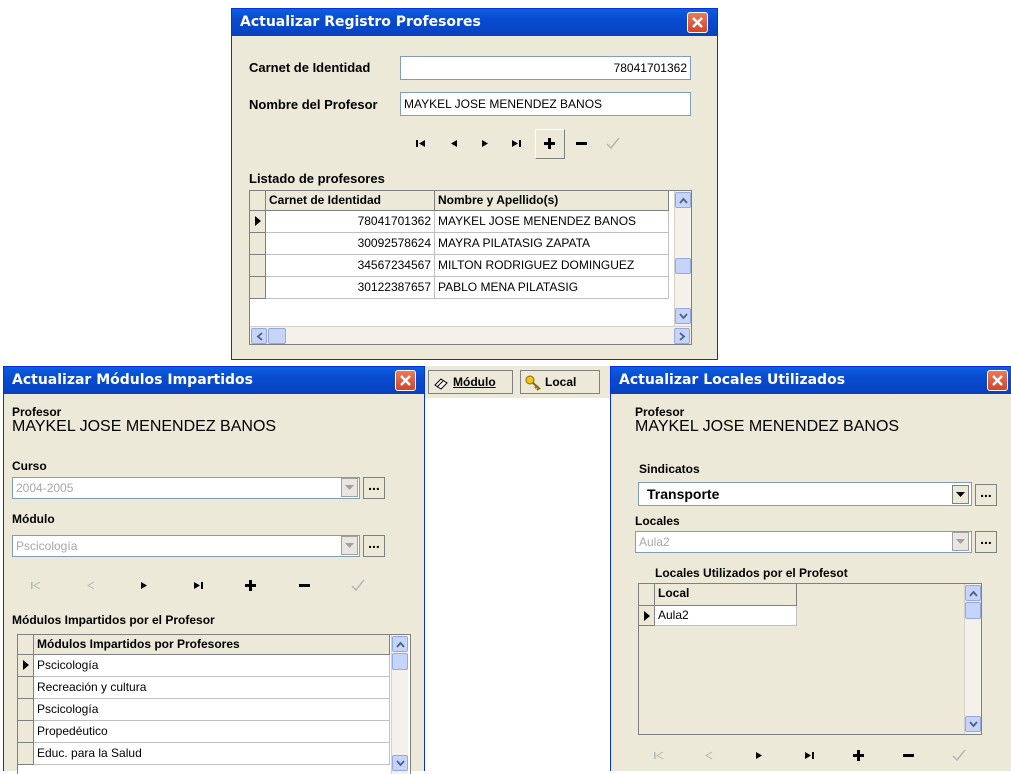 The image size is (1011, 774). Describe the element at coordinates (214, 380) in the screenshot. I see `modulos-titlebar: Actualizar Módulos Impartidos` at that location.